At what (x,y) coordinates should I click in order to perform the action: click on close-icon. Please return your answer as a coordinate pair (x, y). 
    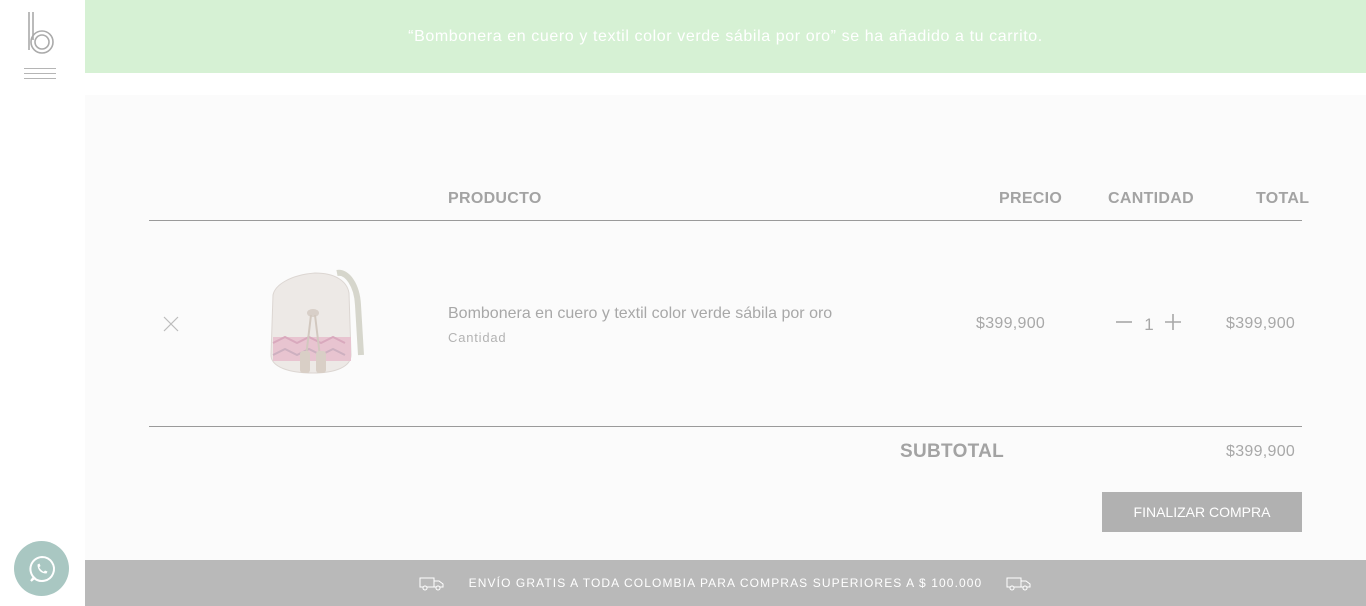
    Looking at the image, I should click on (171, 324).